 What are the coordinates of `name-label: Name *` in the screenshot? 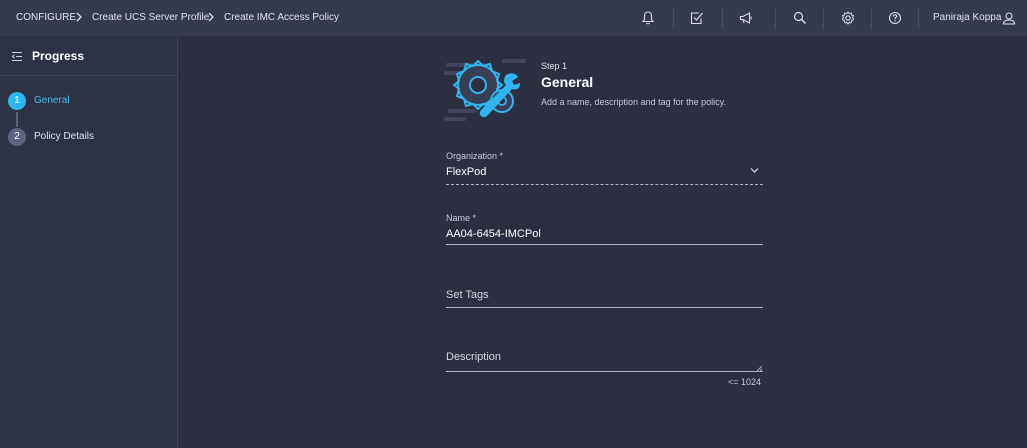 It's located at (461, 218).